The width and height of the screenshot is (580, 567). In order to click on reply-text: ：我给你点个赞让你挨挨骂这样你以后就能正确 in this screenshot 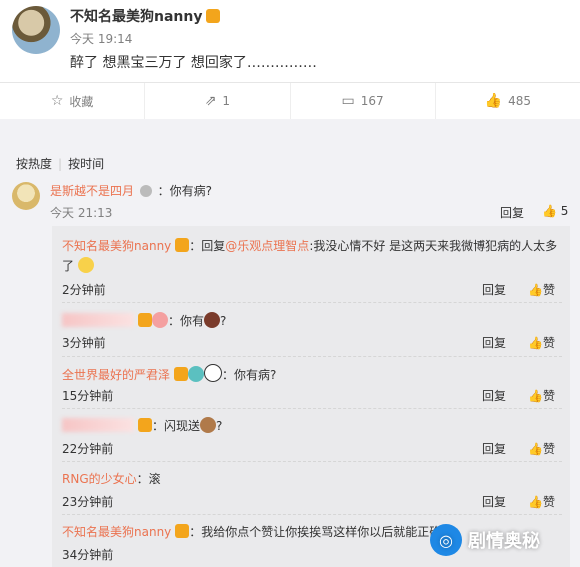, I will do `click(315, 532)`.